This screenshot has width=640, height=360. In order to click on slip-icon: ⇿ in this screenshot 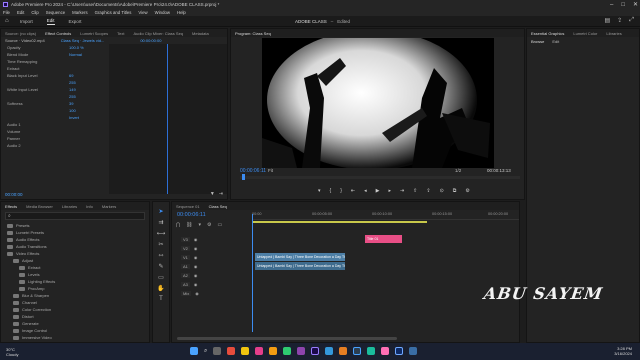, I will do `click(160, 255)`.